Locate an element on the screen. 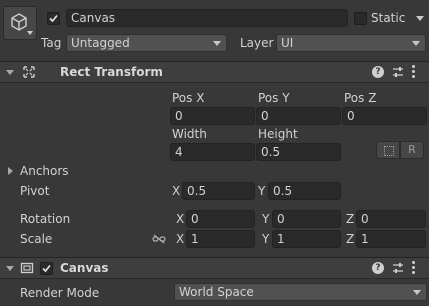  pivot-x-label: X is located at coordinates (176, 191).